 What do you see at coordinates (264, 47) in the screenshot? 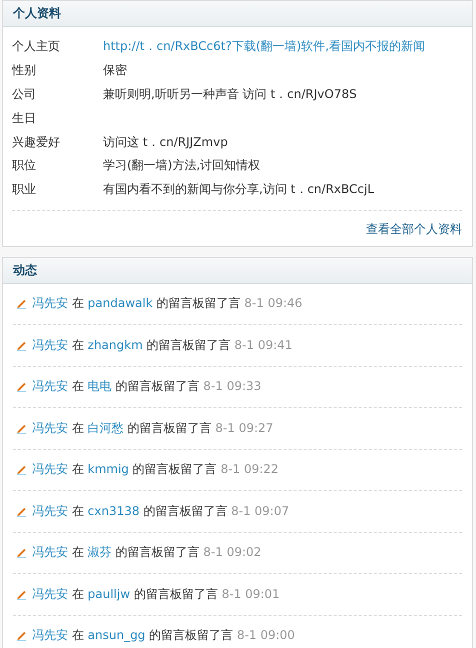
I see `homepage-link: http://t．cn/RxBCc6t?下载(翻一墙)软件,看国内不报的新闻` at bounding box center [264, 47].